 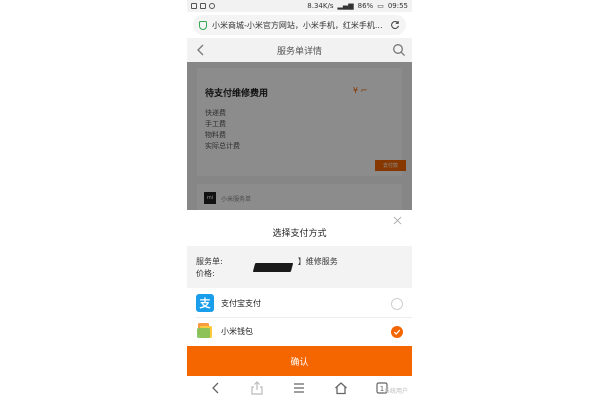 I want to click on status-bar: 8.34K/s ▂▄▆ 86% ▭ 09:55, so click(x=299, y=6).